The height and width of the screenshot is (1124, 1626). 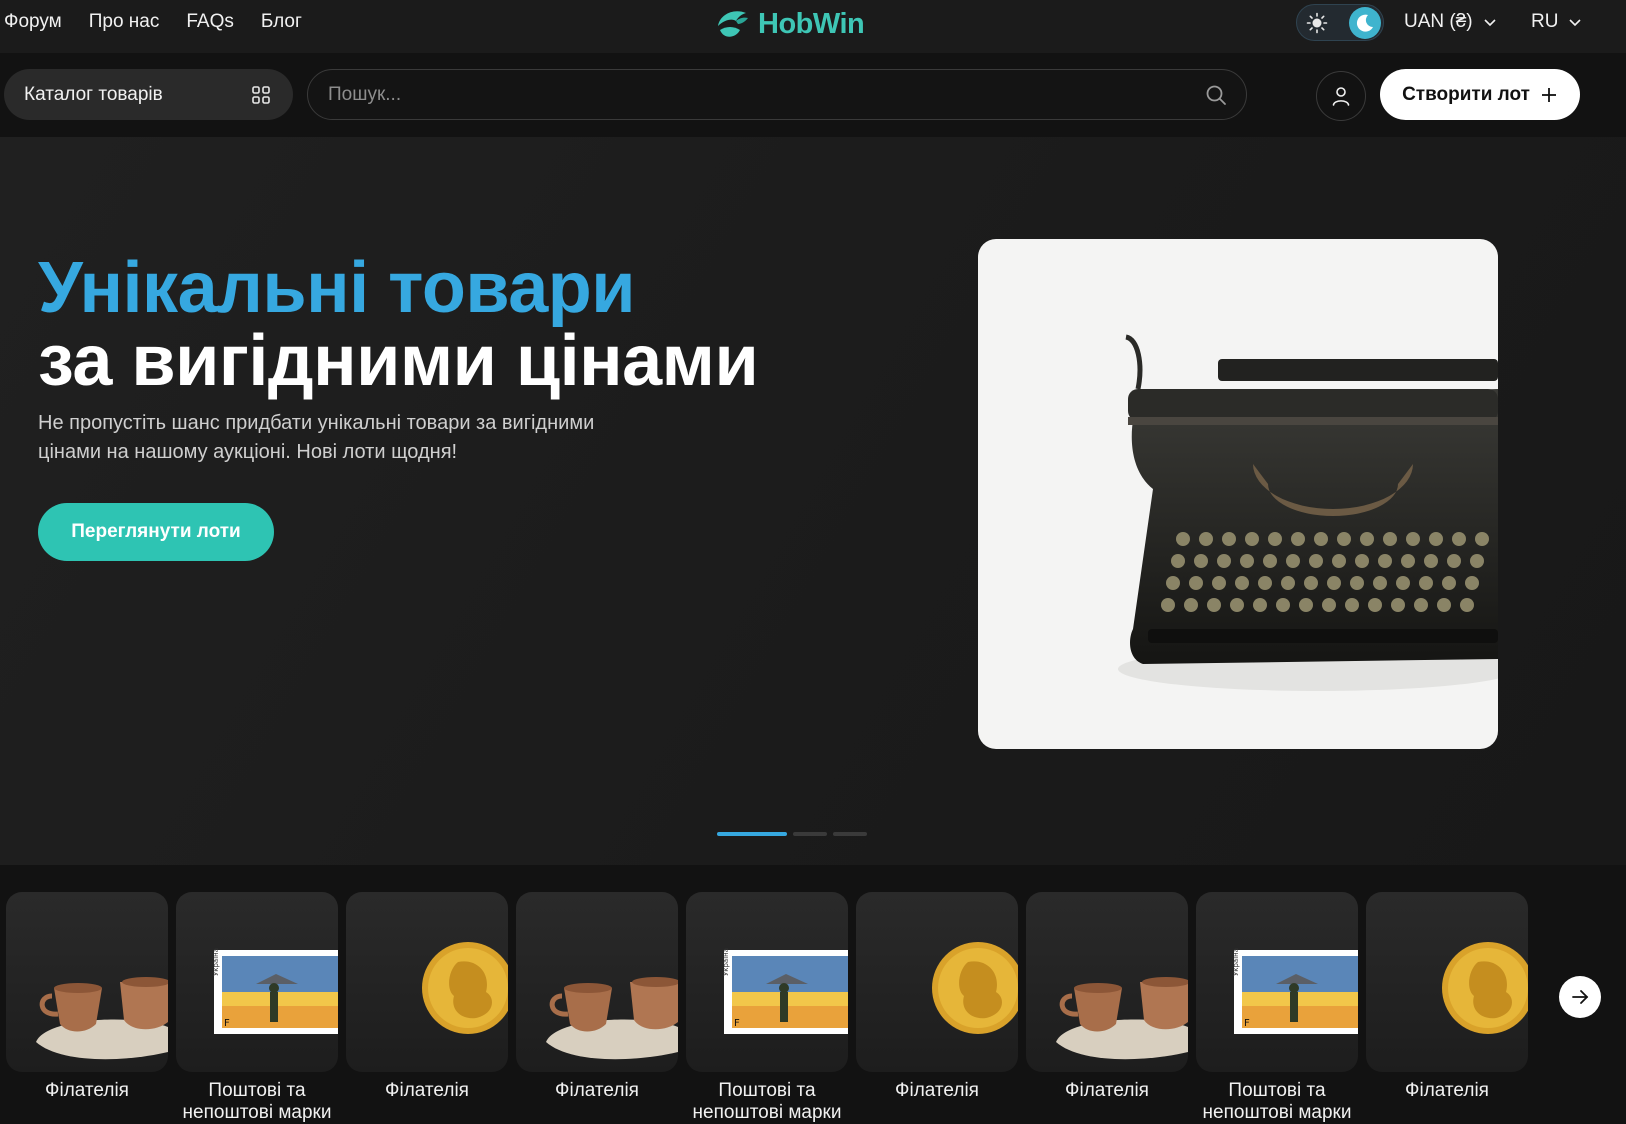 I want to click on theme-toggle, so click(x=1340, y=22).